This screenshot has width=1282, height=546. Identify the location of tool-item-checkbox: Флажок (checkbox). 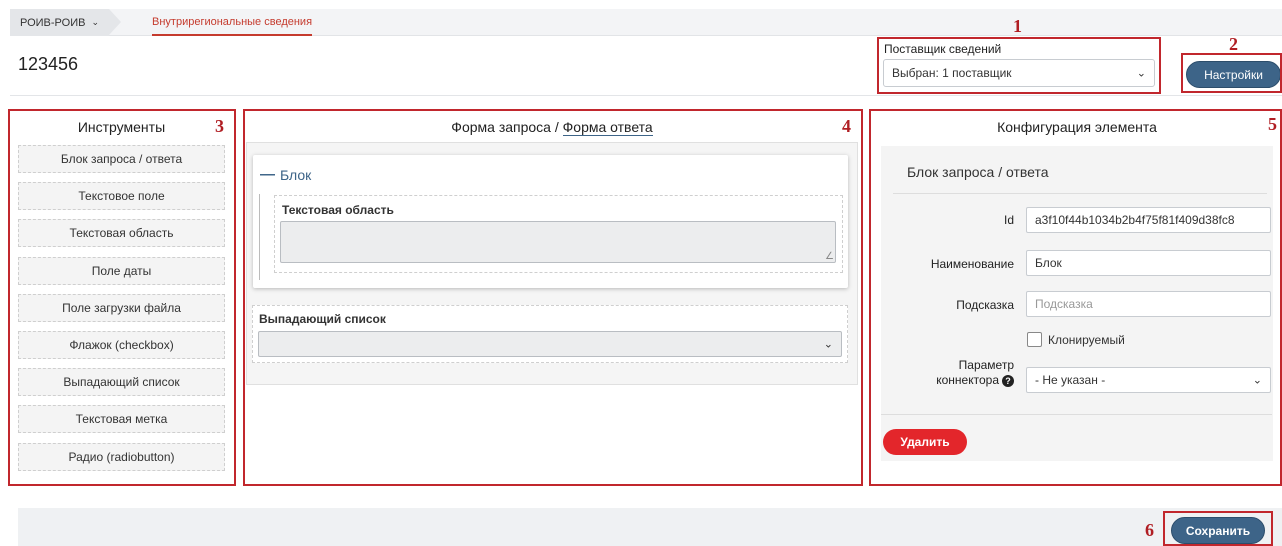
(121, 345).